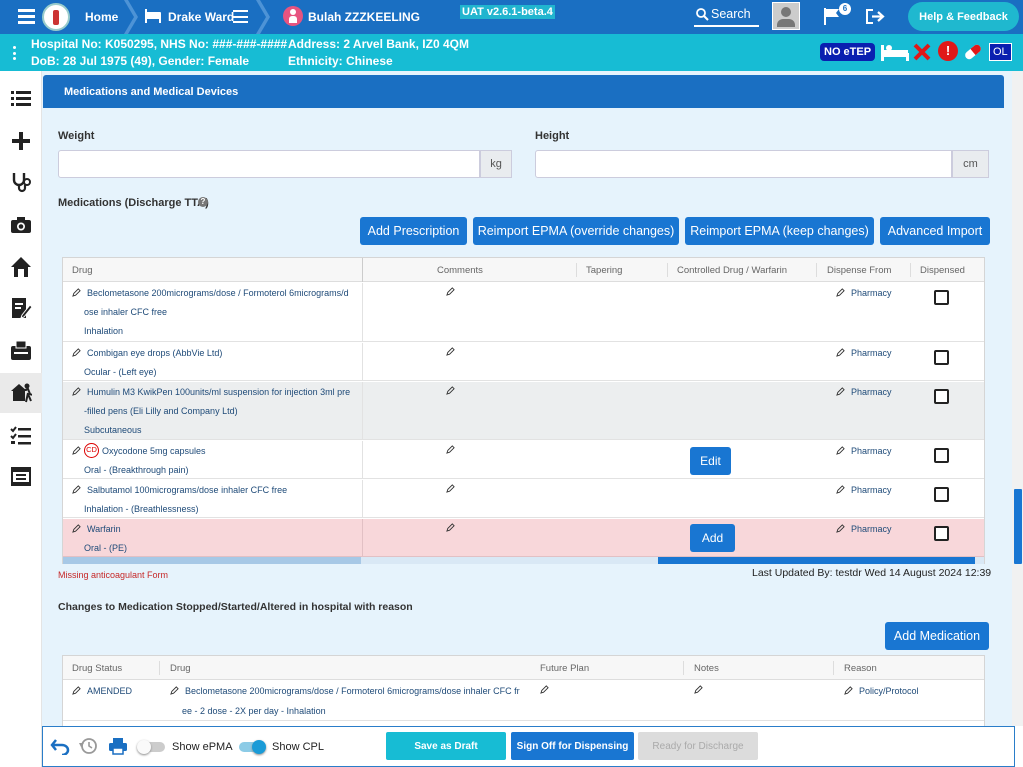 The width and height of the screenshot is (1023, 767). What do you see at coordinates (970, 164) in the screenshot?
I see `height-unit: cm` at bounding box center [970, 164].